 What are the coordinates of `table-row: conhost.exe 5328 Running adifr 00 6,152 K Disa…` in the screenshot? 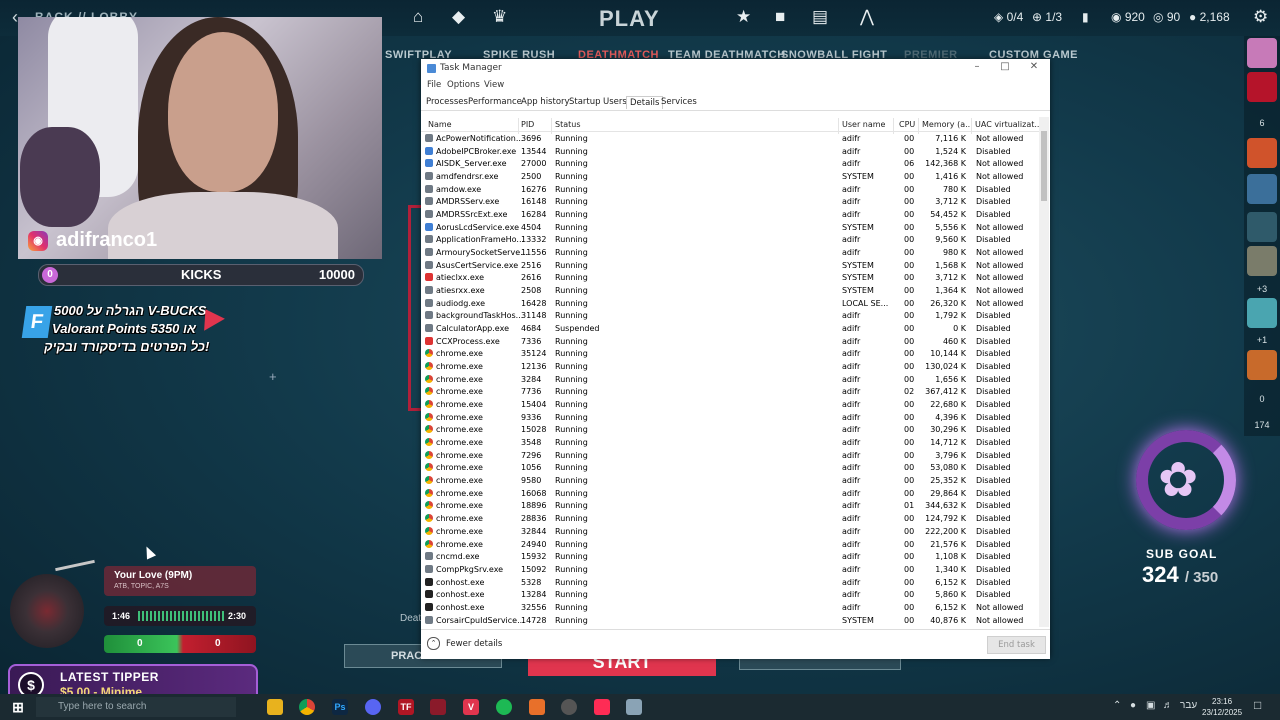 It's located at (730, 583).